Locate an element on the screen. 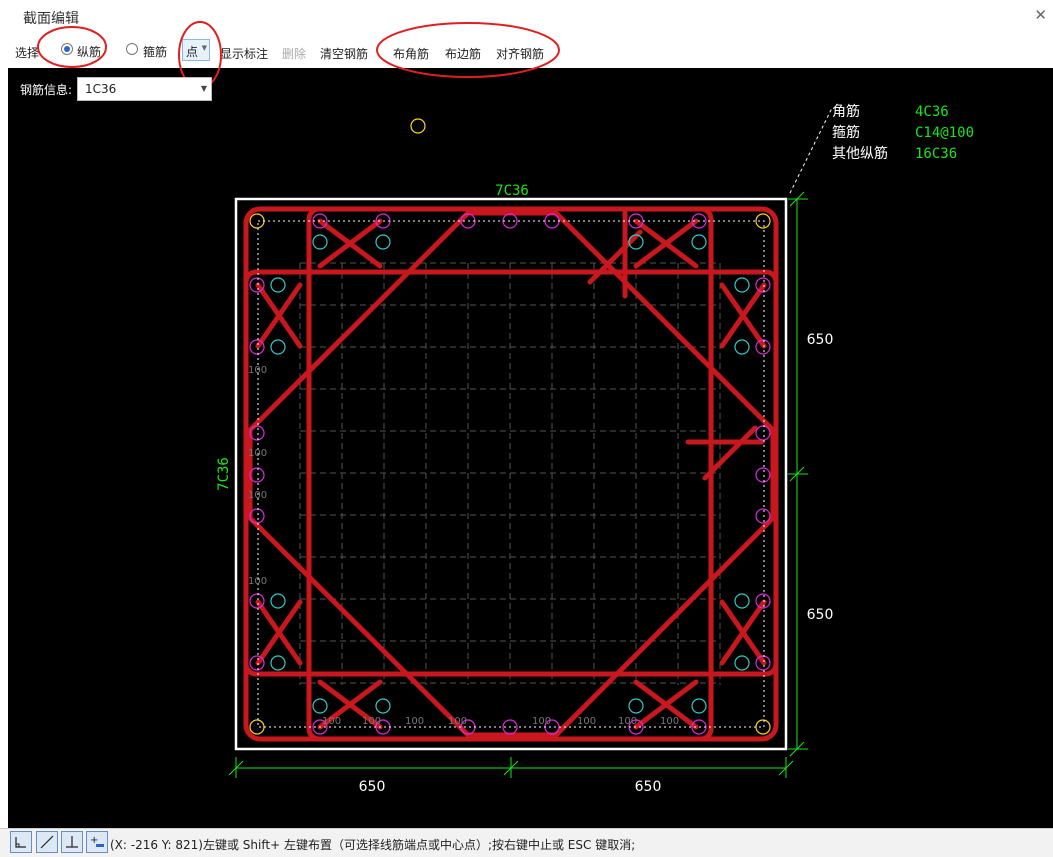  leader-line is located at coordinates (811, 150).